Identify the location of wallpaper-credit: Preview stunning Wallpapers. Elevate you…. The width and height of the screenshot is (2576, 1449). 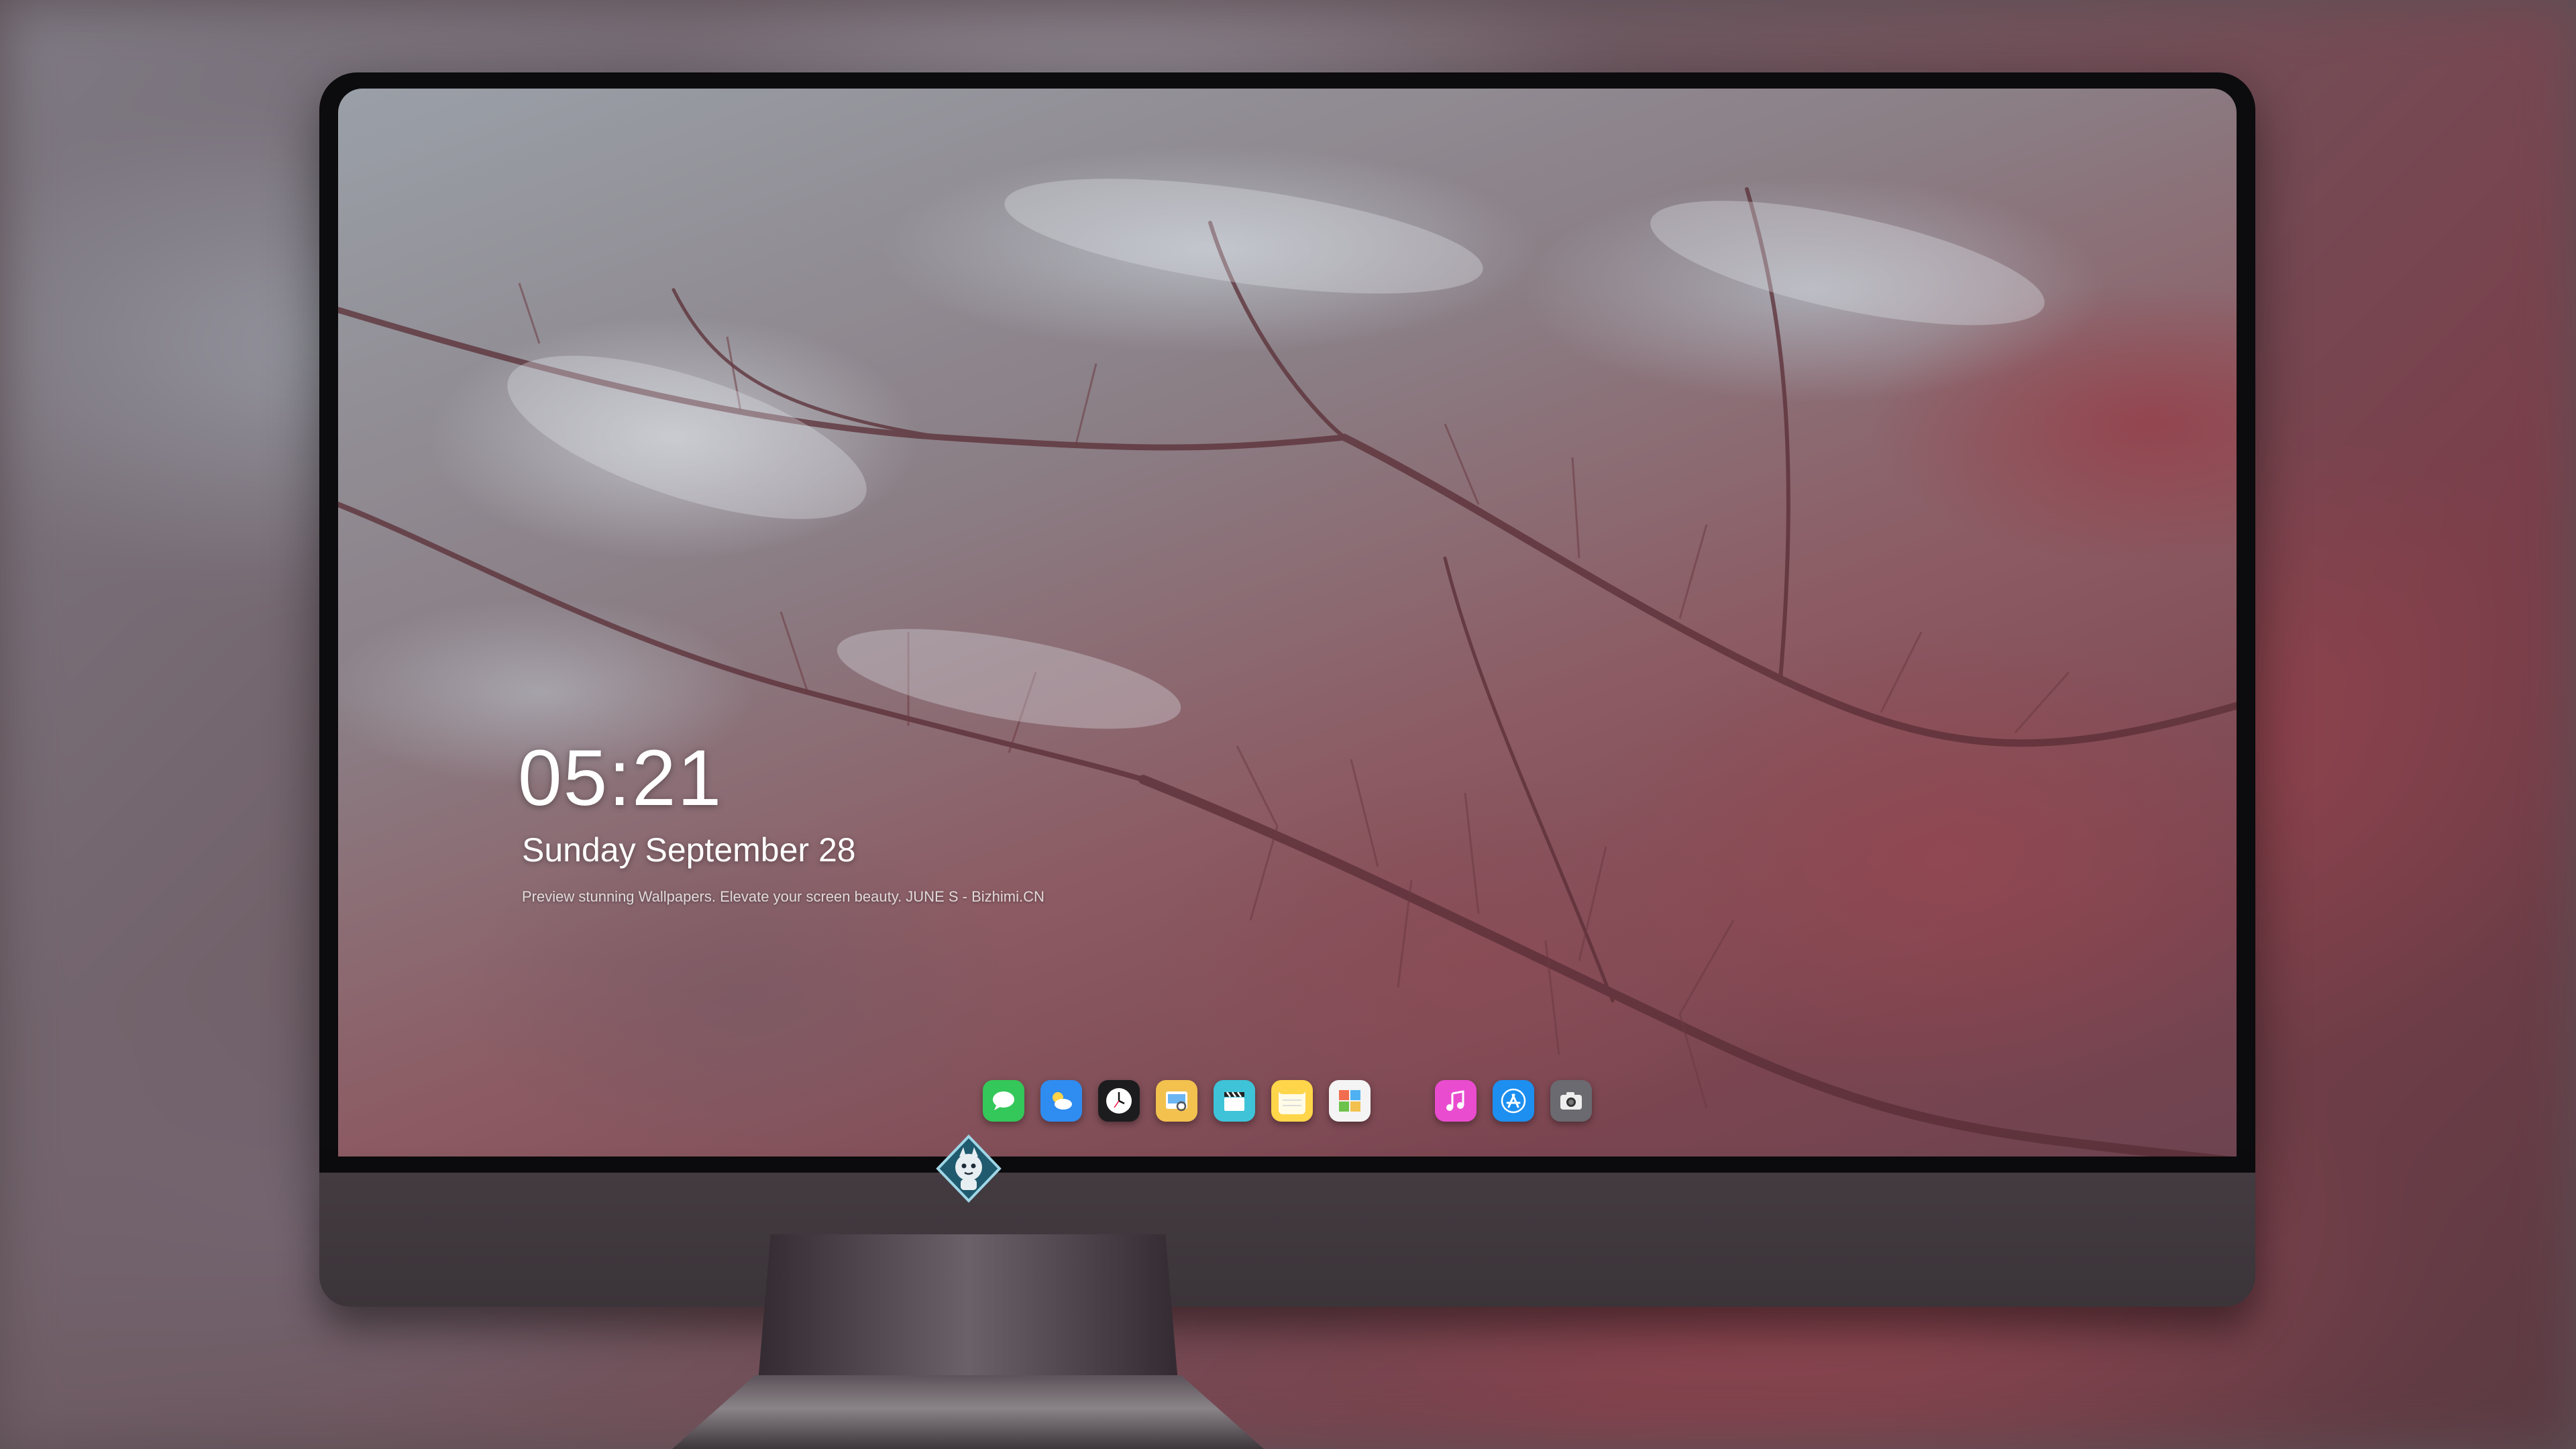
(783, 896).